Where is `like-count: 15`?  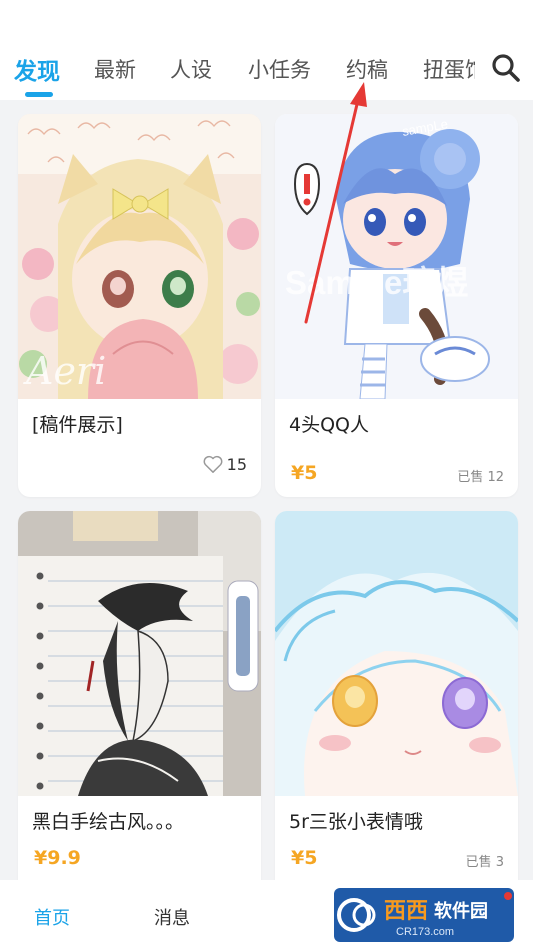
like-count: 15 is located at coordinates (236, 464).